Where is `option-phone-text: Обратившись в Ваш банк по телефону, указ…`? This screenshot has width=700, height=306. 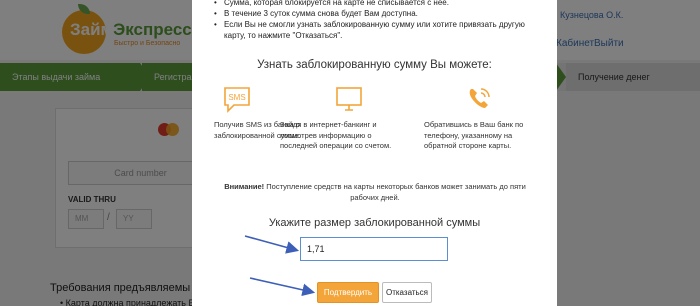 option-phone-text: Обратившись в Ваш банк по телефону, указ… is located at coordinates (474, 135).